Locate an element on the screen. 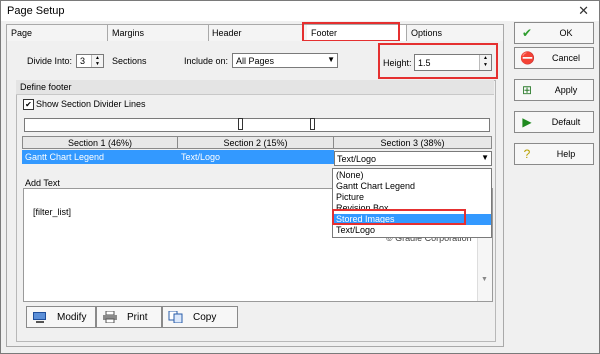  help-button: ? Help is located at coordinates (554, 154).